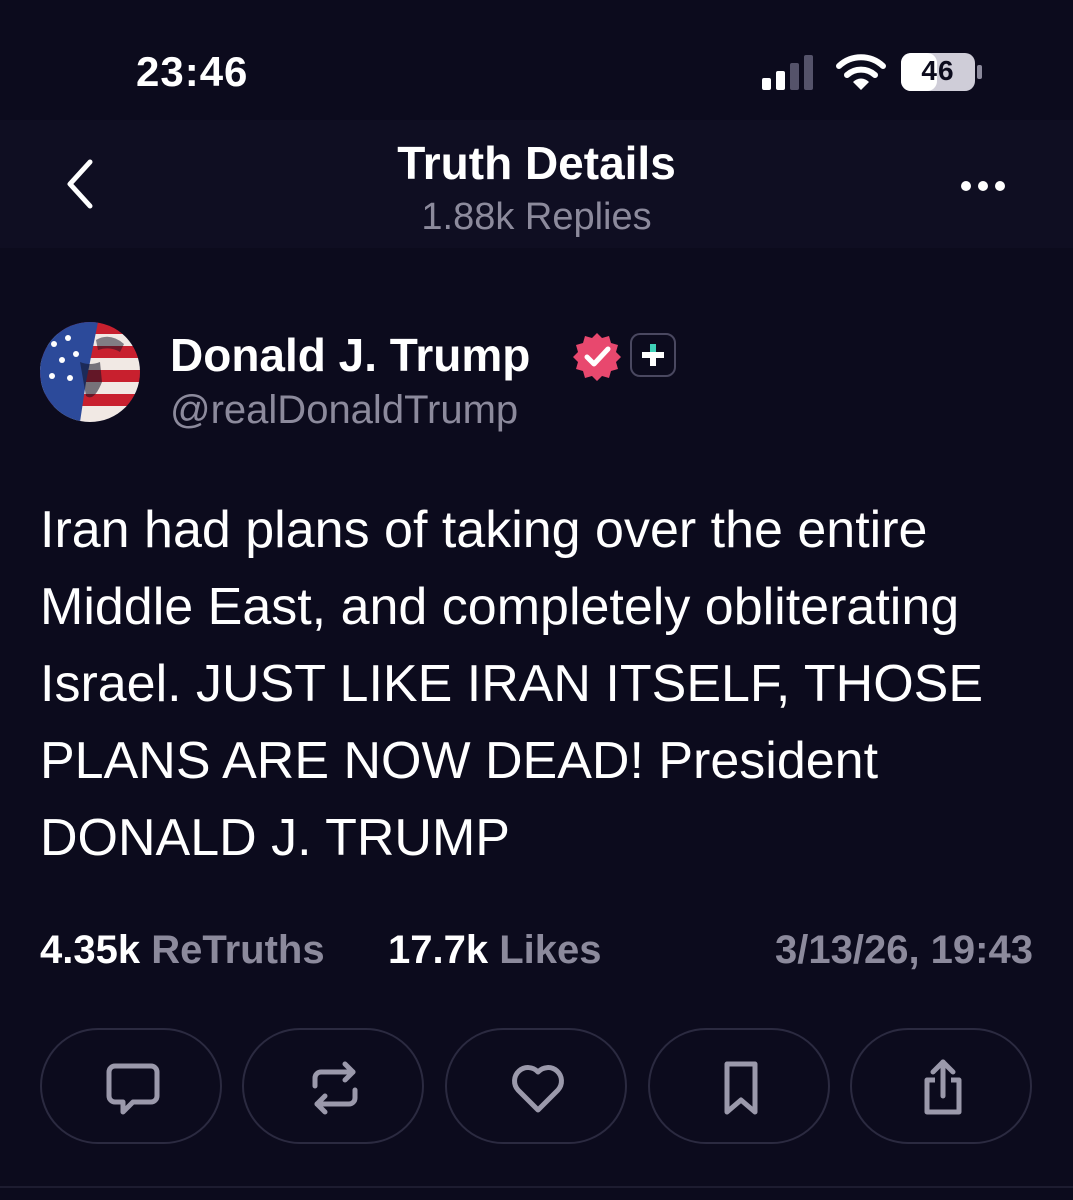  I want to click on avatar, so click(90, 372).